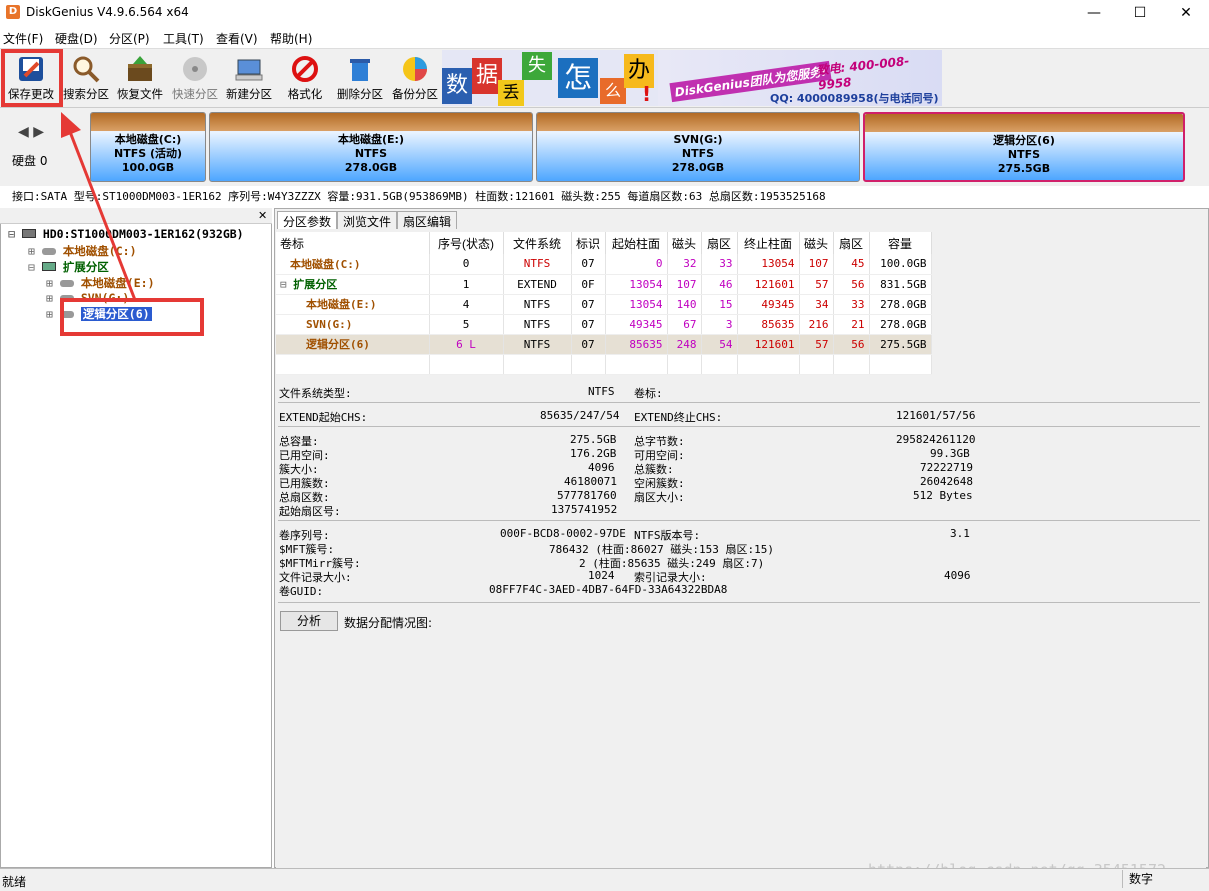 The image size is (1209, 891). I want to click on menu-partition: 分区(P), so click(129, 38).